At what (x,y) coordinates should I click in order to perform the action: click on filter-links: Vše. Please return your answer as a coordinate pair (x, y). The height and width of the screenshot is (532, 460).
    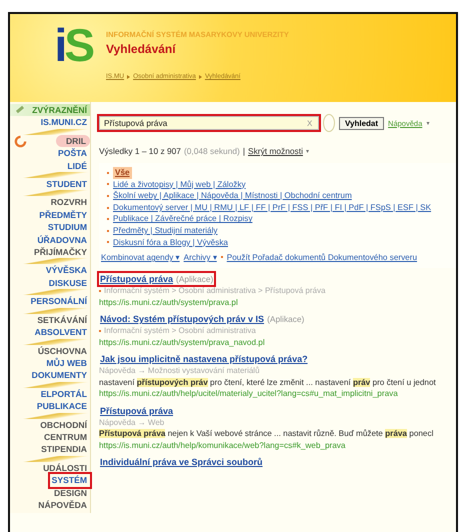
    Looking at the image, I should click on (122, 173).